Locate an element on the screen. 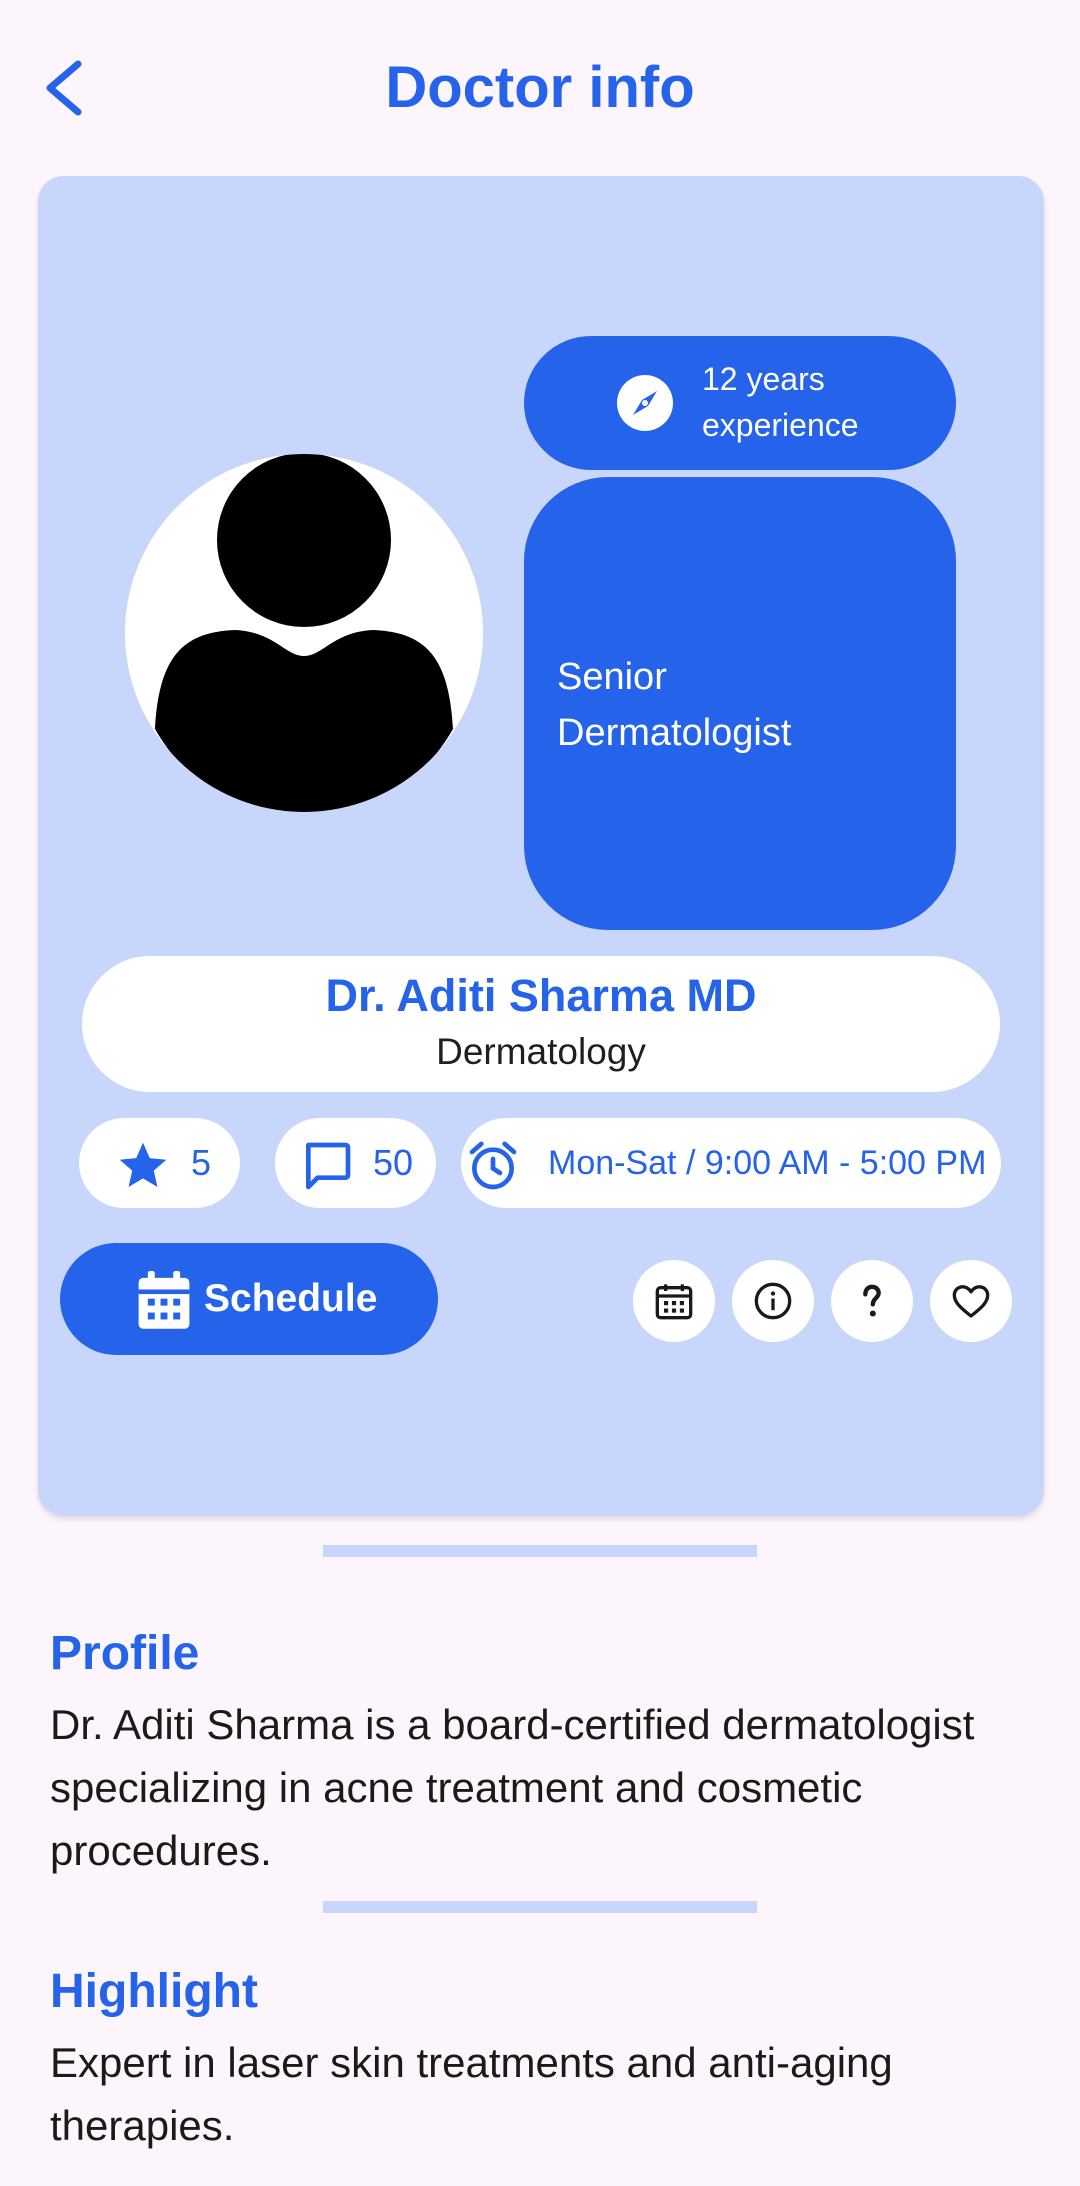 The width and height of the screenshot is (1080, 2186). heart-icon is located at coordinates (971, 1301).